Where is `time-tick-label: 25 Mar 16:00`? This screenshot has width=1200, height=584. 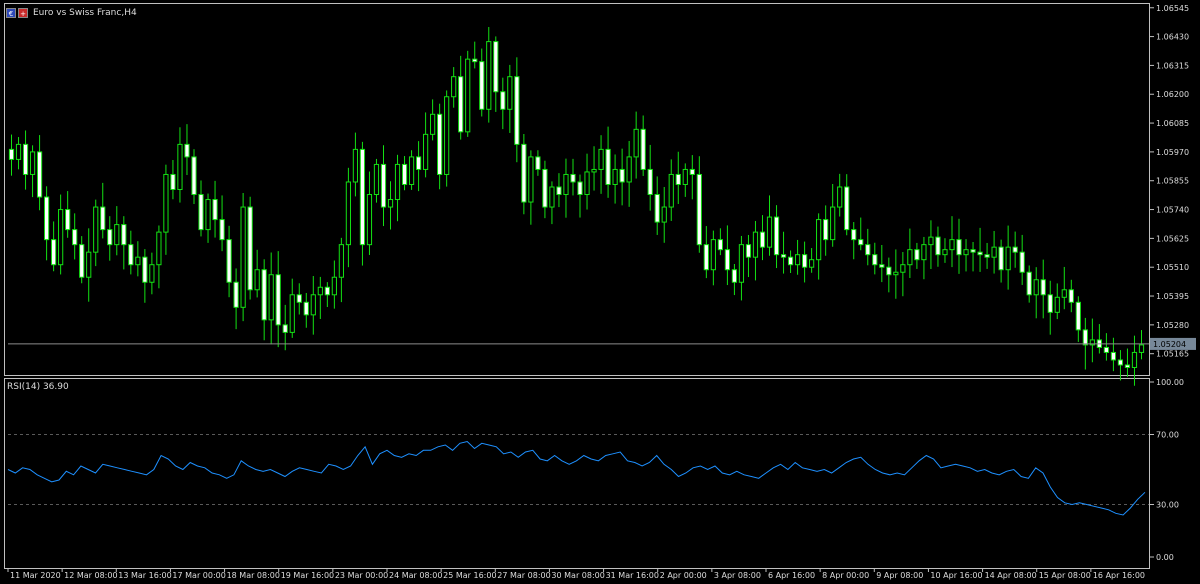
time-tick-label: 25 Mar 16:00 is located at coordinates (469, 575).